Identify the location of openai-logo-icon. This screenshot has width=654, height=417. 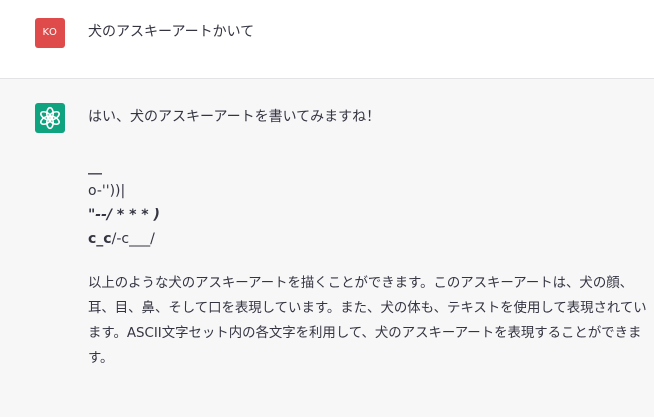
(50, 118).